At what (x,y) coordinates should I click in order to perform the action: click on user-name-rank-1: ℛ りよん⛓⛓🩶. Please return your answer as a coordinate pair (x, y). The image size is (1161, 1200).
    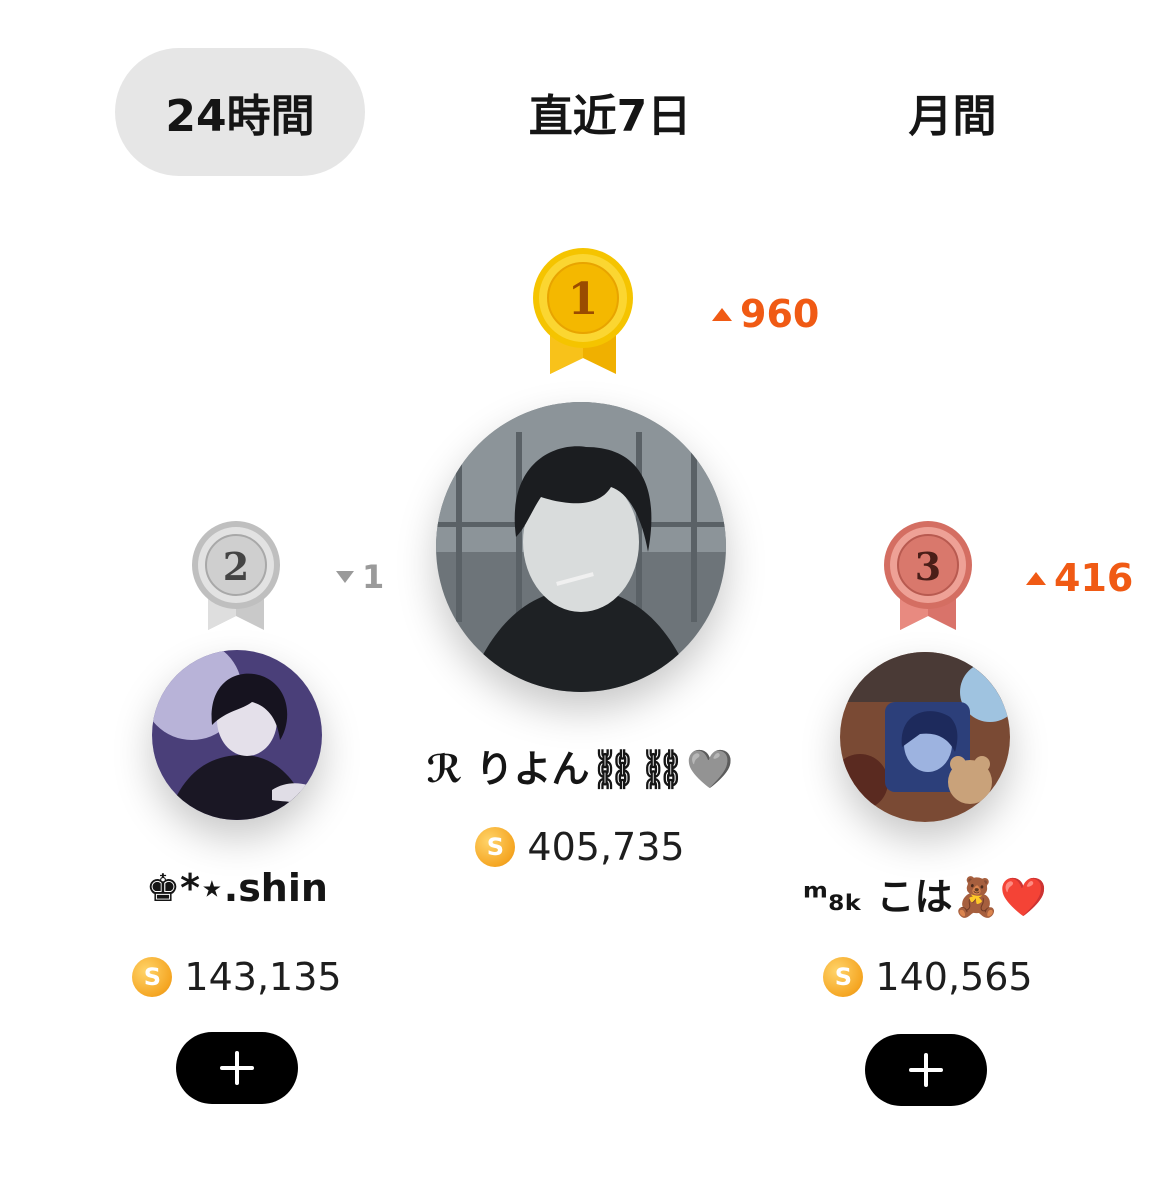
    Looking at the image, I should click on (580, 769).